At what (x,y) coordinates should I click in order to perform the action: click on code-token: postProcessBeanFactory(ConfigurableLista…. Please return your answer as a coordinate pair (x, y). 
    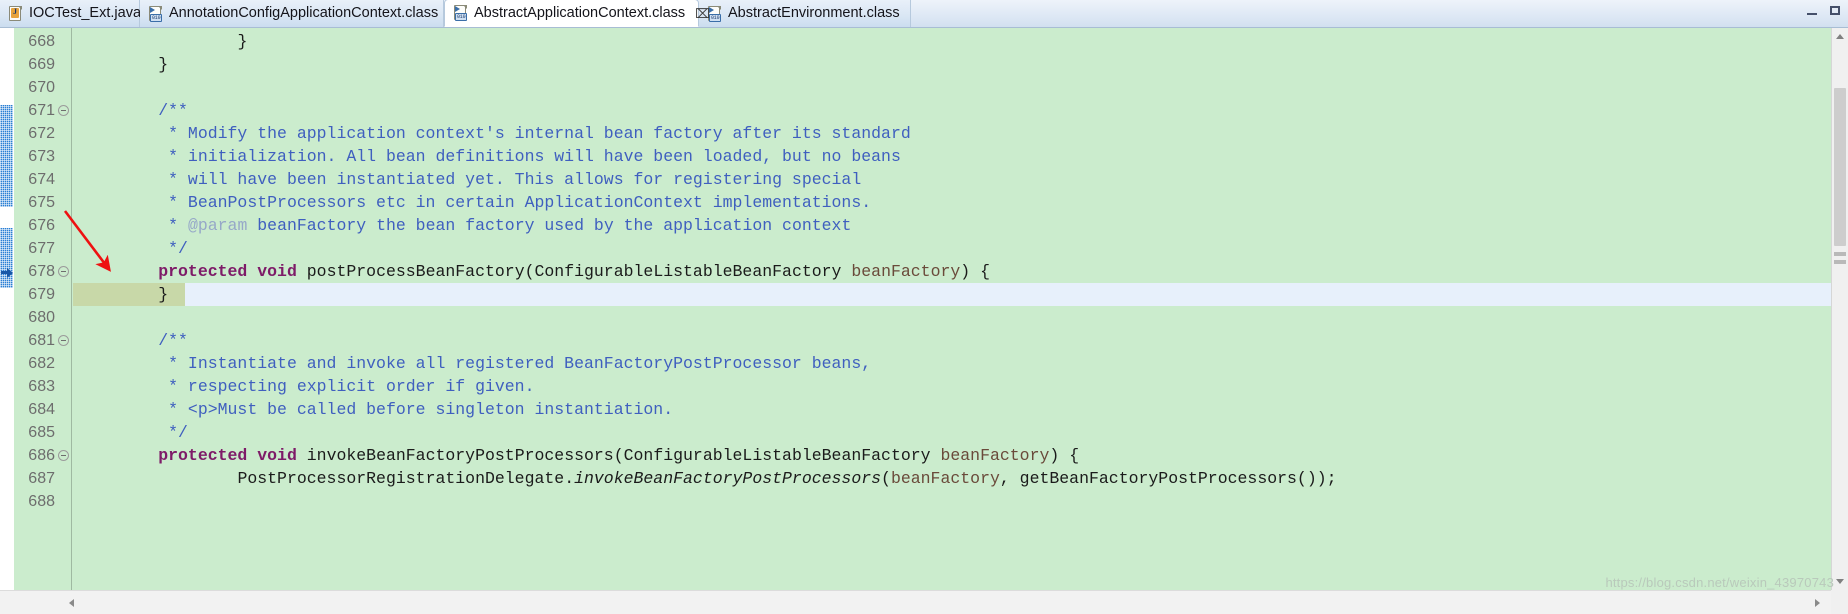
    Looking at the image, I should click on (574, 271).